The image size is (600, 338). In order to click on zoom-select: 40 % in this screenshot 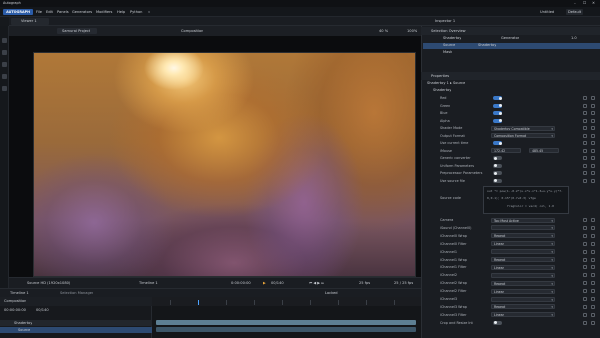, I will do `click(383, 31)`.